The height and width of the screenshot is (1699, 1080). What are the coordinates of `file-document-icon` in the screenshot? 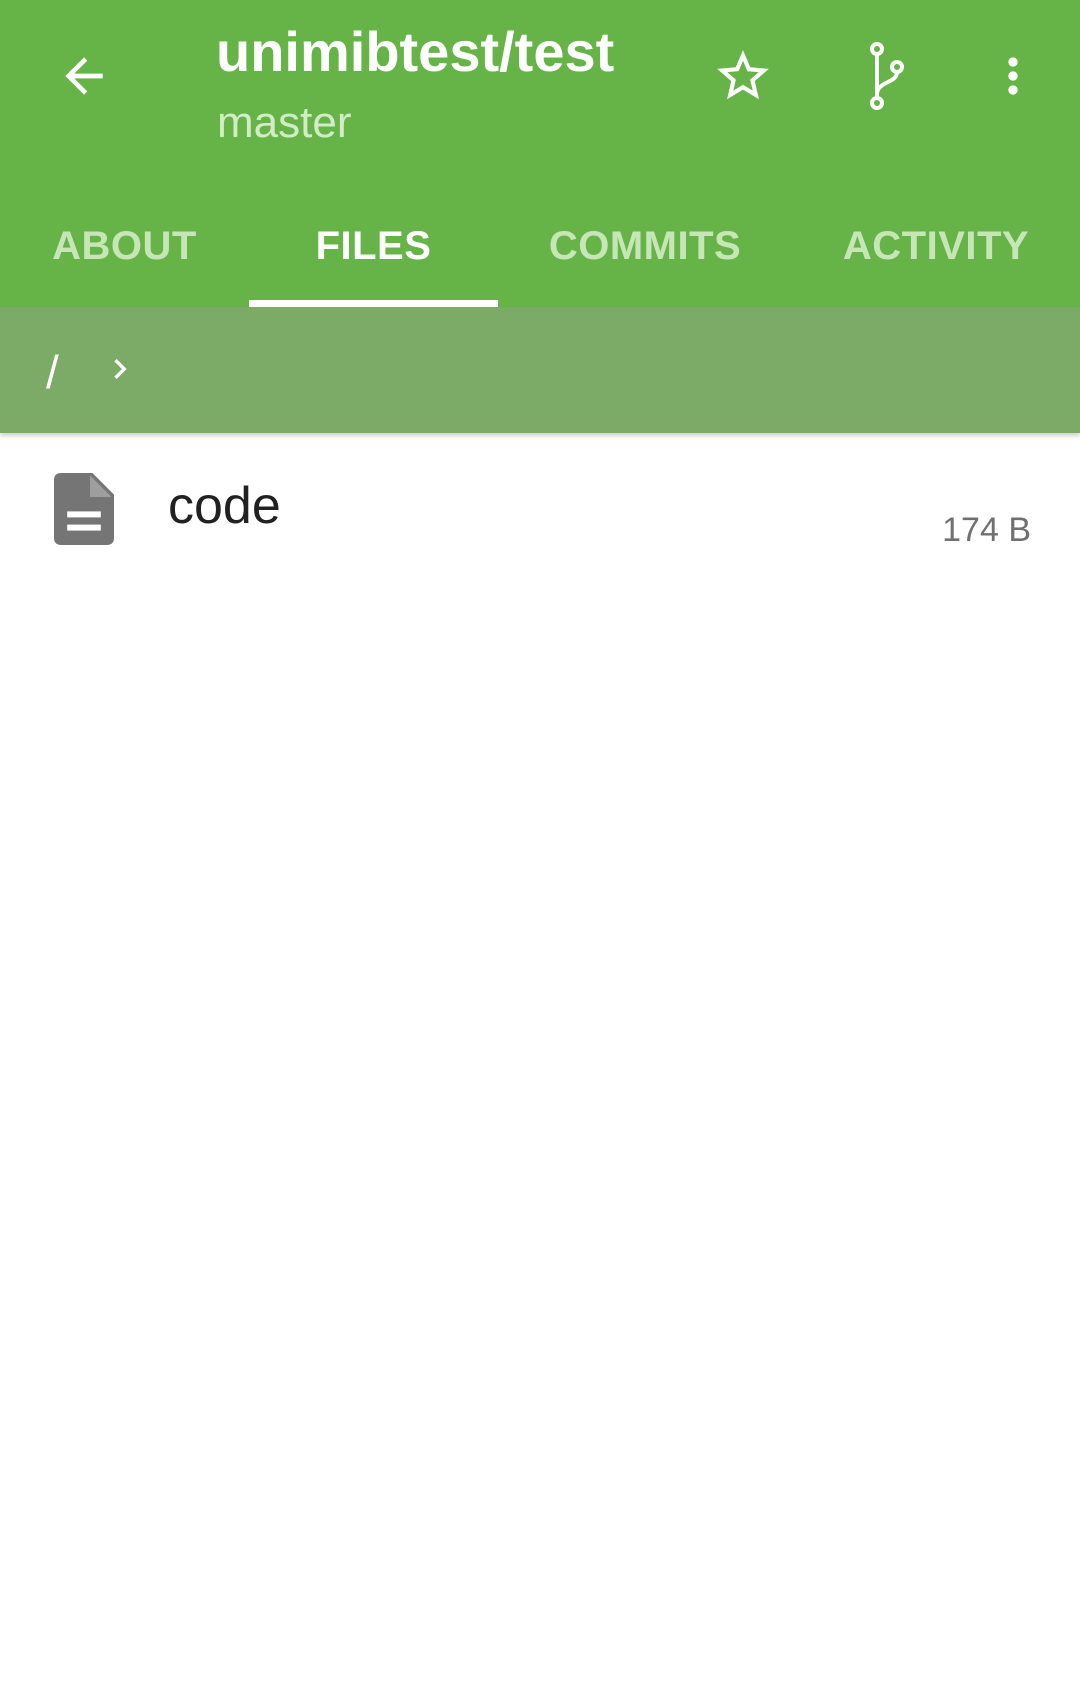 It's located at (84, 509).